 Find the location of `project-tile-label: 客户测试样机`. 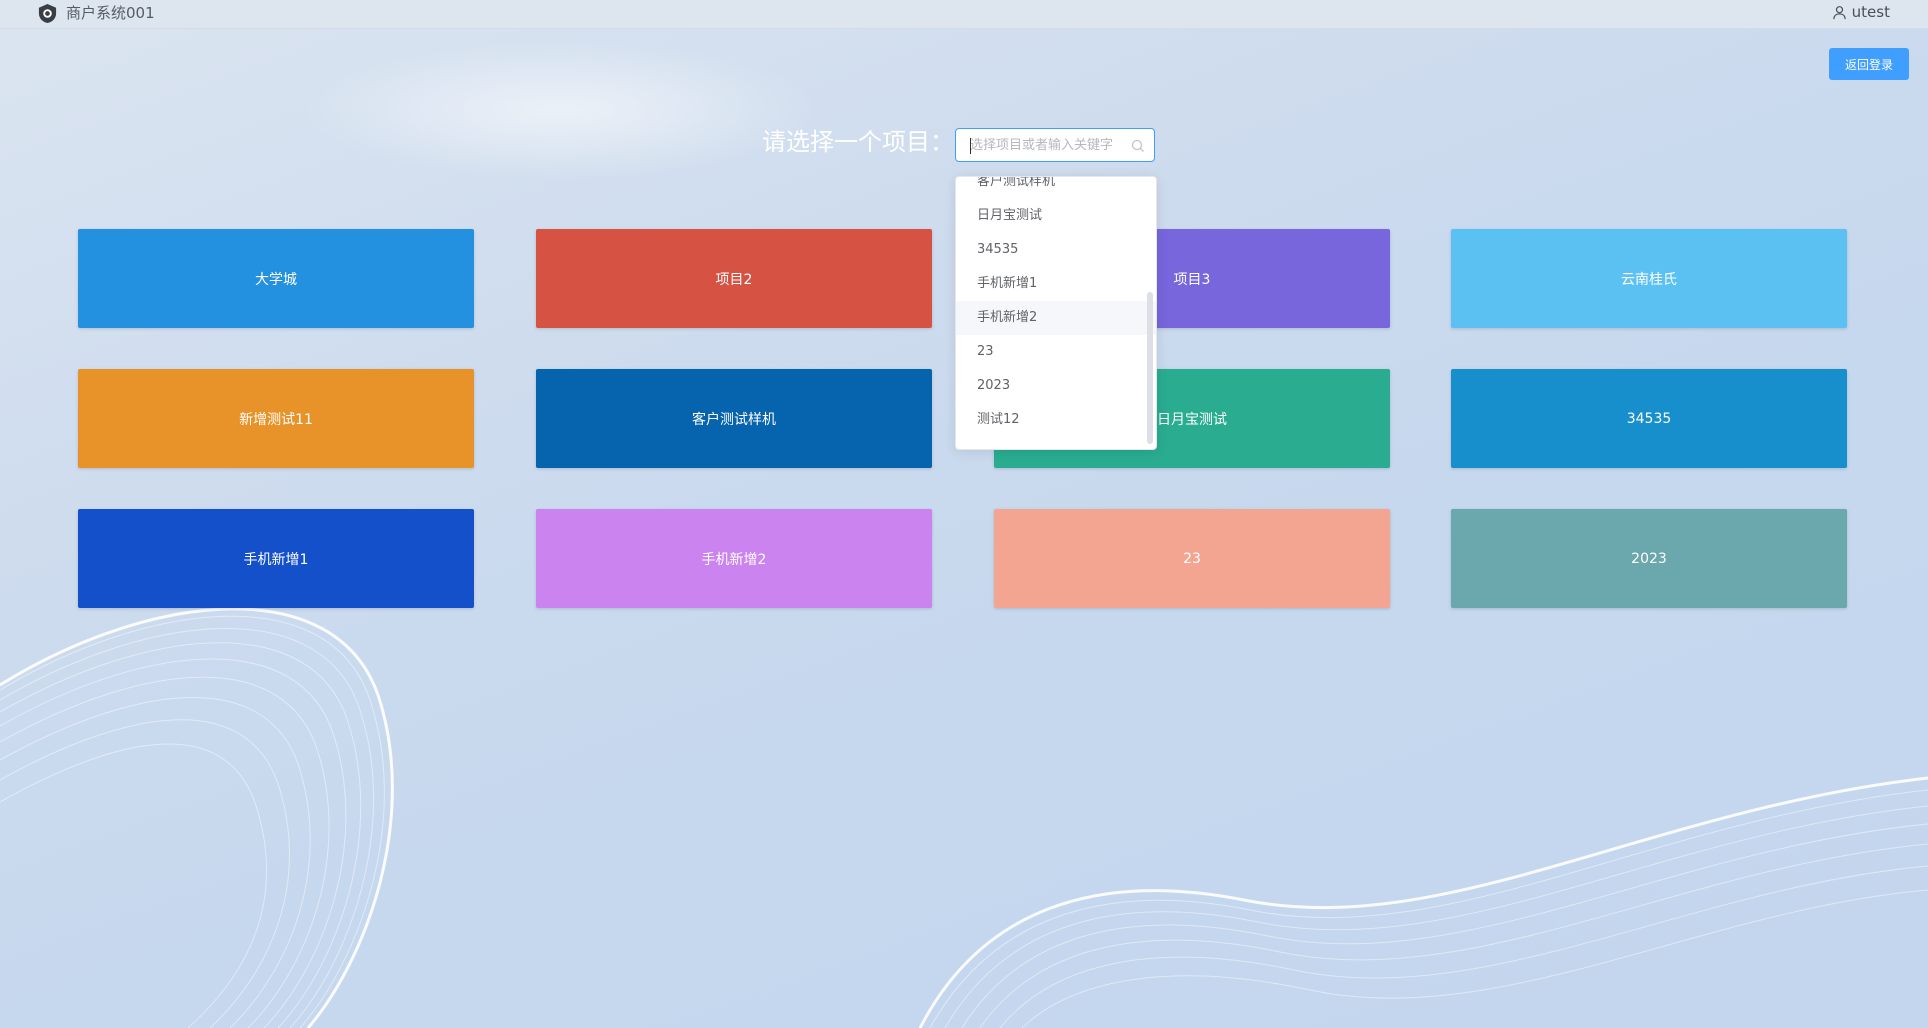

project-tile-label: 客户测试样机 is located at coordinates (734, 419).